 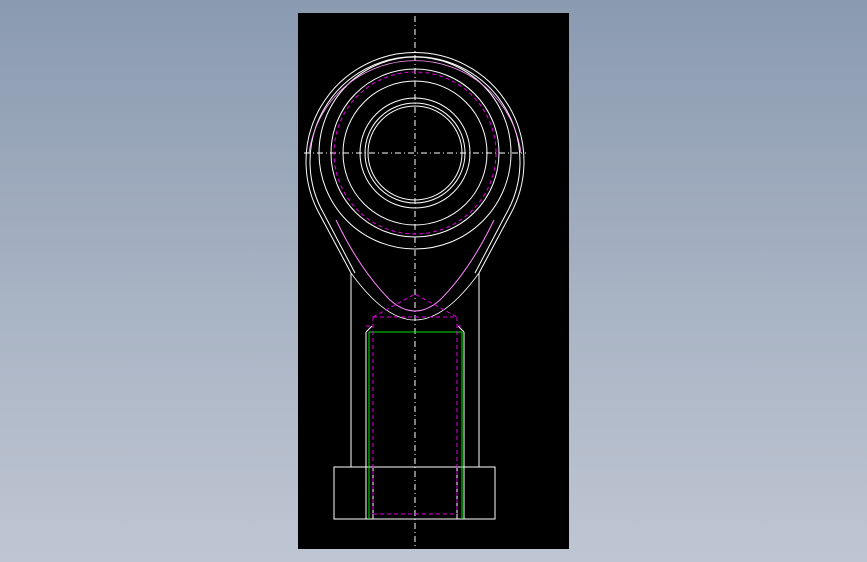 What do you see at coordinates (461, 329) in the screenshot?
I see `insert-top-right` at bounding box center [461, 329].